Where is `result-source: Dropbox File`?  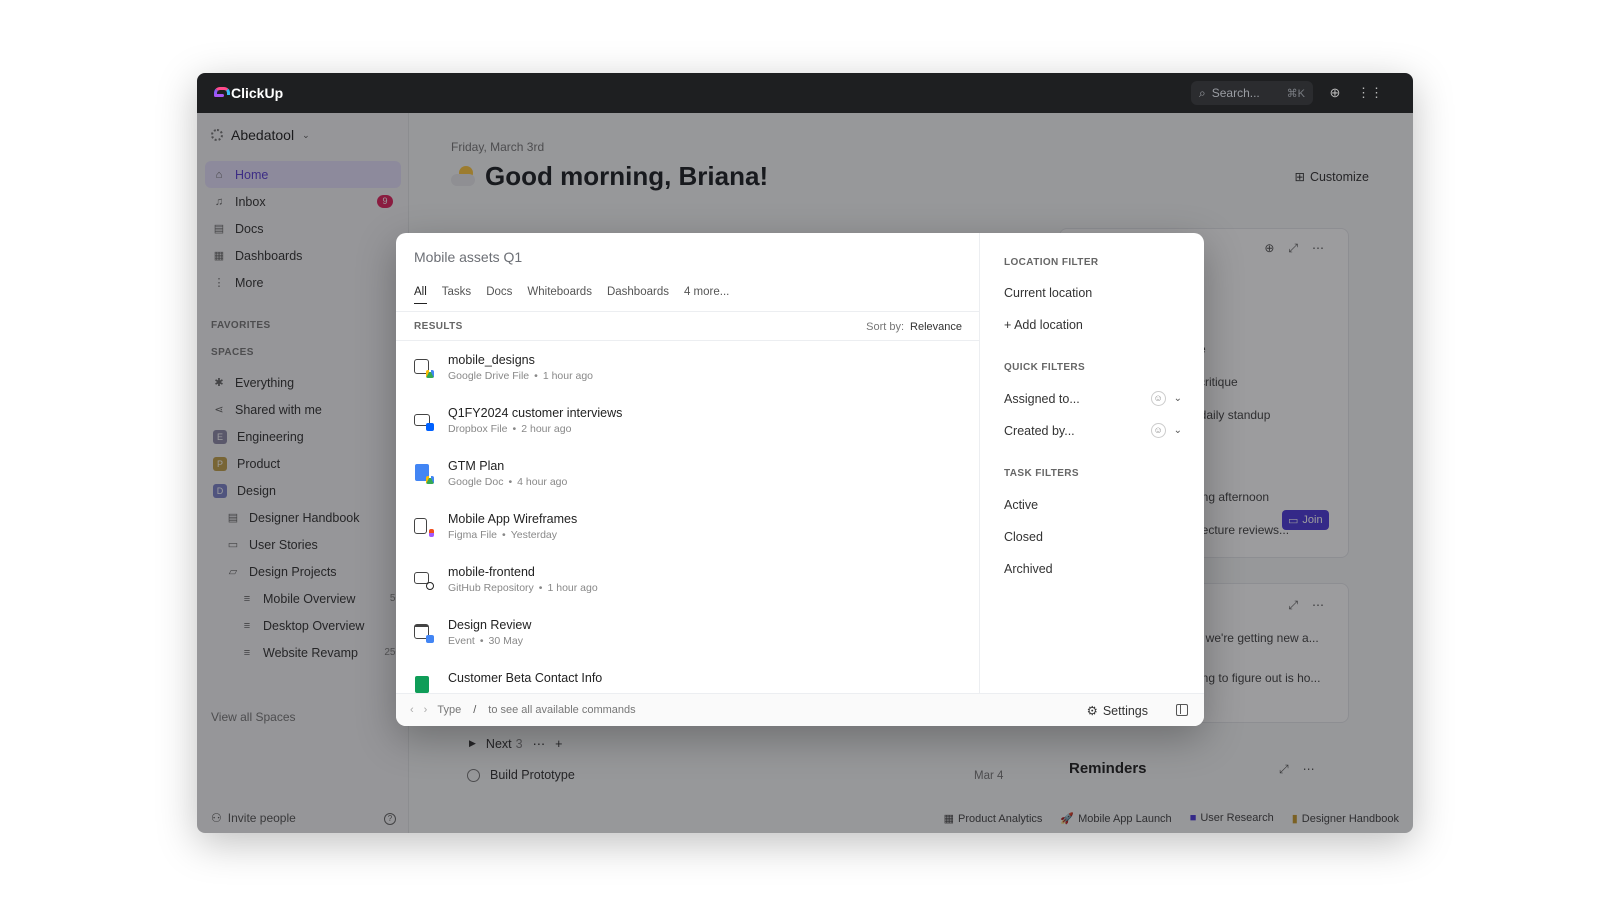 result-source: Dropbox File is located at coordinates (478, 429).